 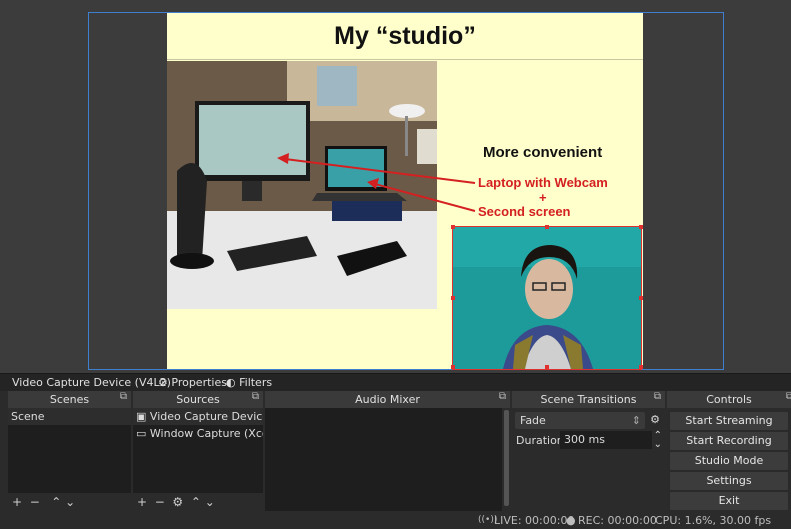 I want to click on rec-timer: REC: 00:00:00, so click(x=617, y=520).